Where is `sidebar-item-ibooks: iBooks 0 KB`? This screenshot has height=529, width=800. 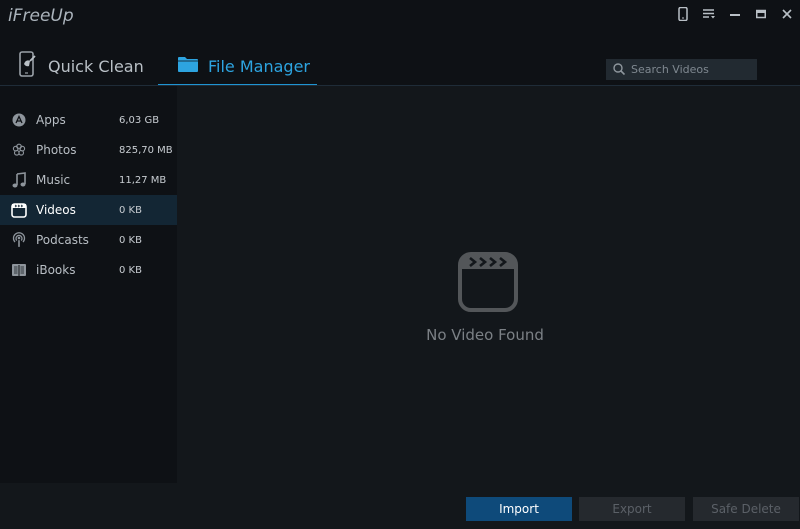 sidebar-item-ibooks: iBooks 0 KB is located at coordinates (88, 270).